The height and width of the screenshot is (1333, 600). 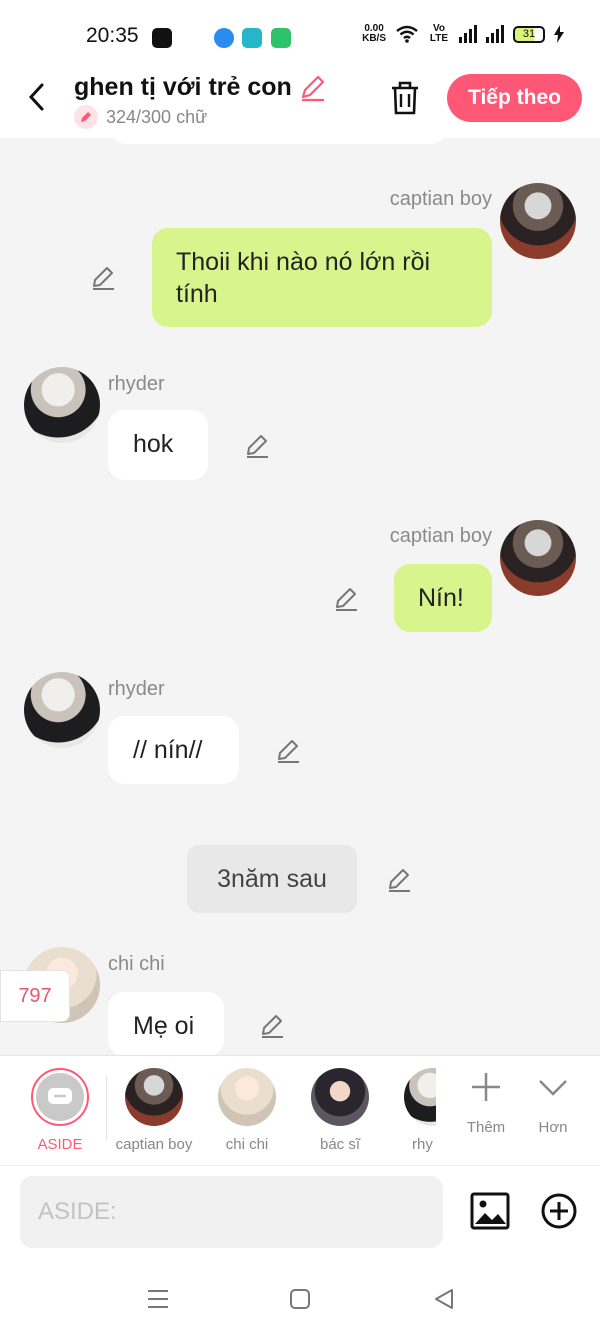 I want to click on message-bubble: Nín!, so click(x=443, y=598).